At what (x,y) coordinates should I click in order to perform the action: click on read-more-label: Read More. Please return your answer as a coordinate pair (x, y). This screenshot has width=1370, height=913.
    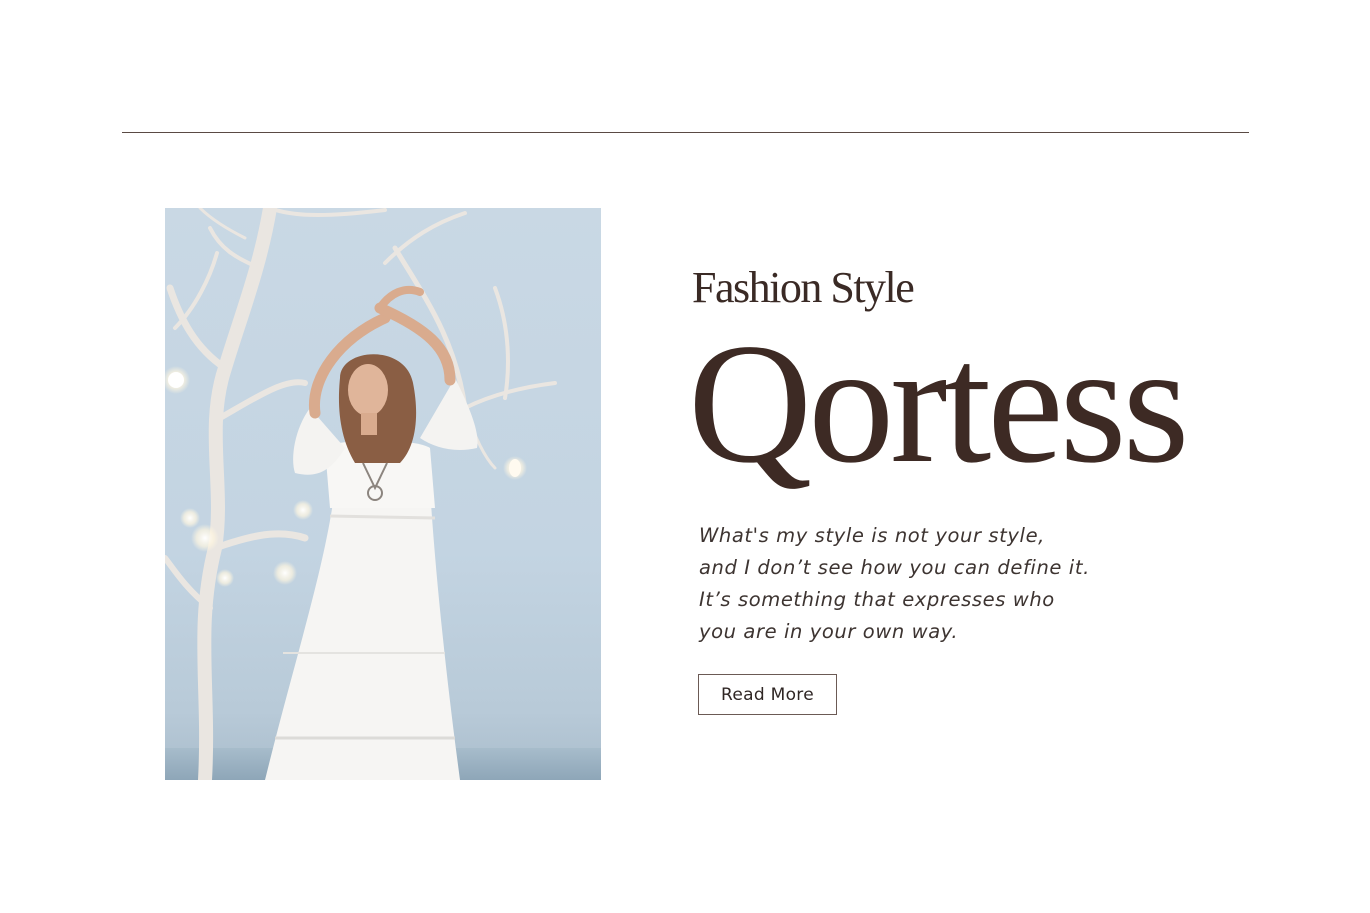
    Looking at the image, I should click on (767, 694).